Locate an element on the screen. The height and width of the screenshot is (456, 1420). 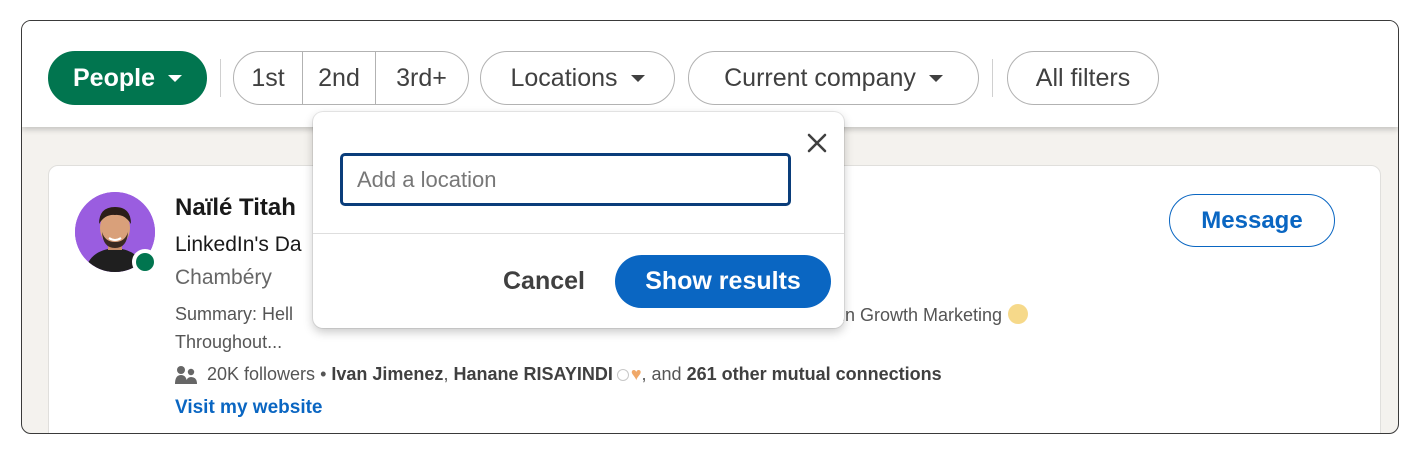
result-summary-end: in Growth Marketing is located at coordinates (935, 315).